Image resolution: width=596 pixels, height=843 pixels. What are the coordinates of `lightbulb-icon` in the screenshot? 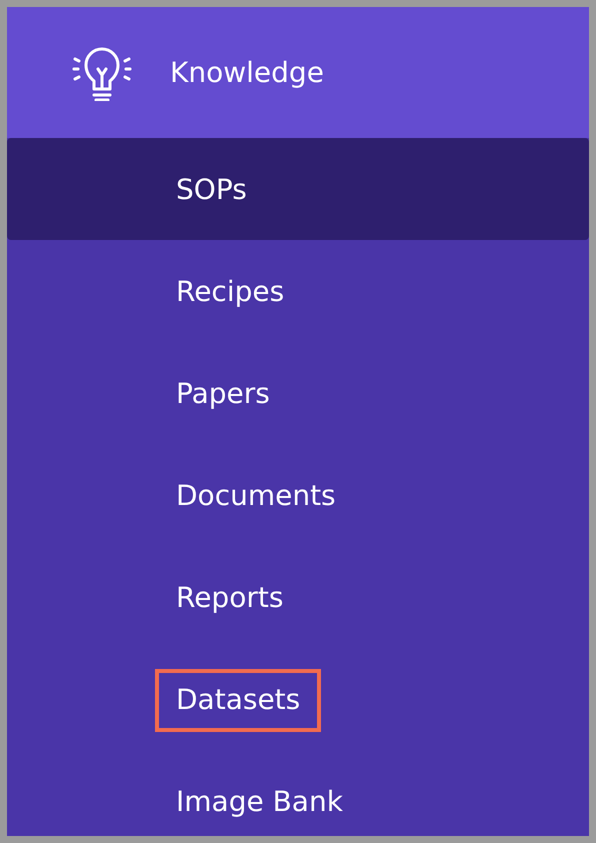 It's located at (102, 72).